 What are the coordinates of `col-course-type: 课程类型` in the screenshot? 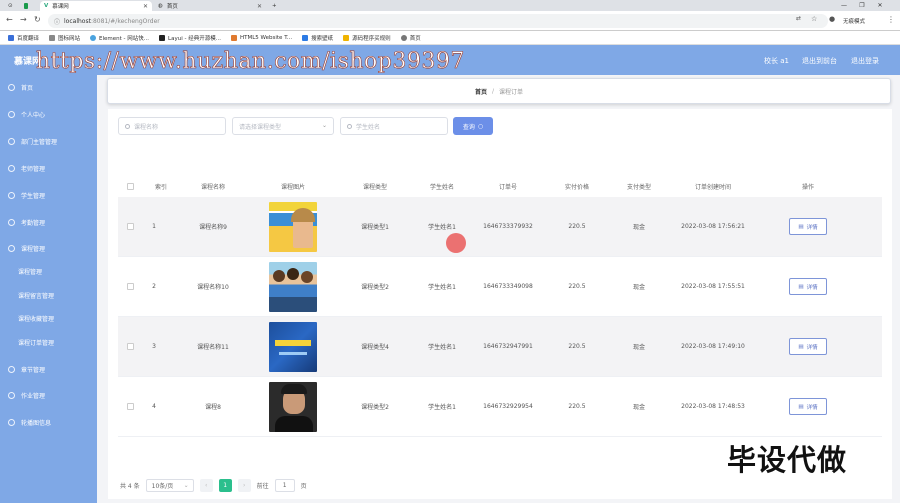 It's located at (374, 187).